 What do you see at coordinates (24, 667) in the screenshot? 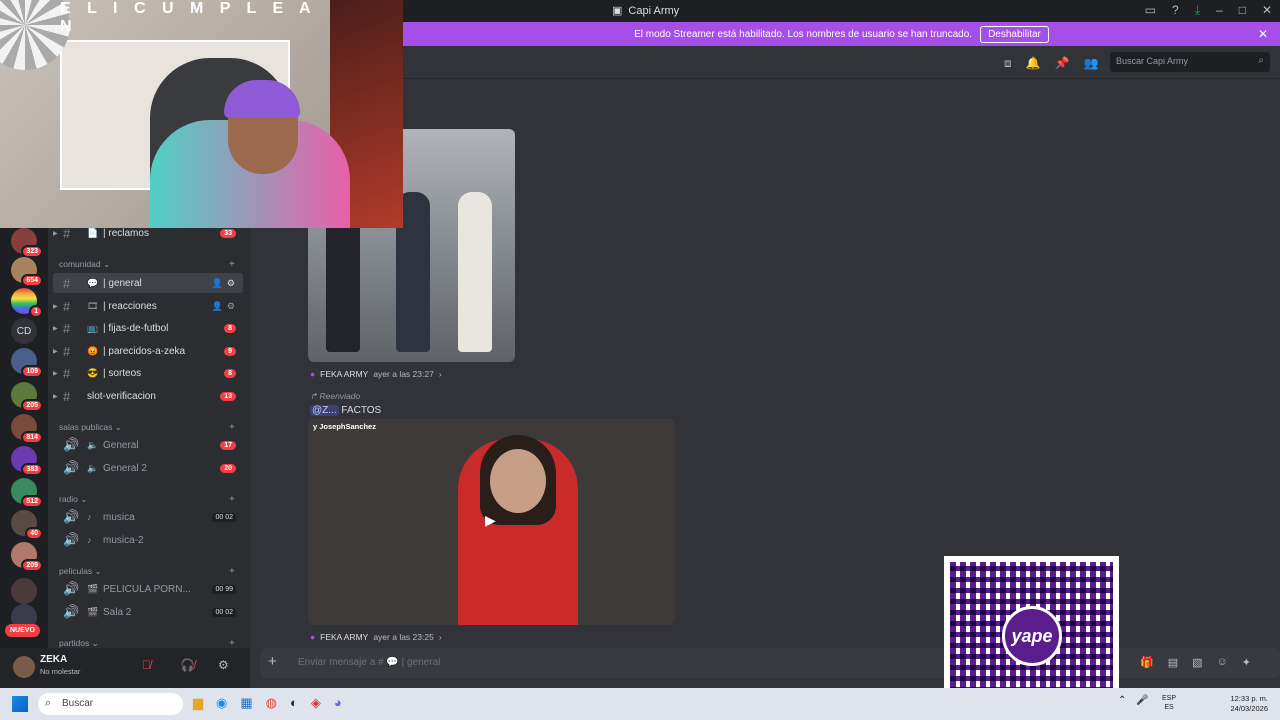
I see `avatar` at bounding box center [24, 667].